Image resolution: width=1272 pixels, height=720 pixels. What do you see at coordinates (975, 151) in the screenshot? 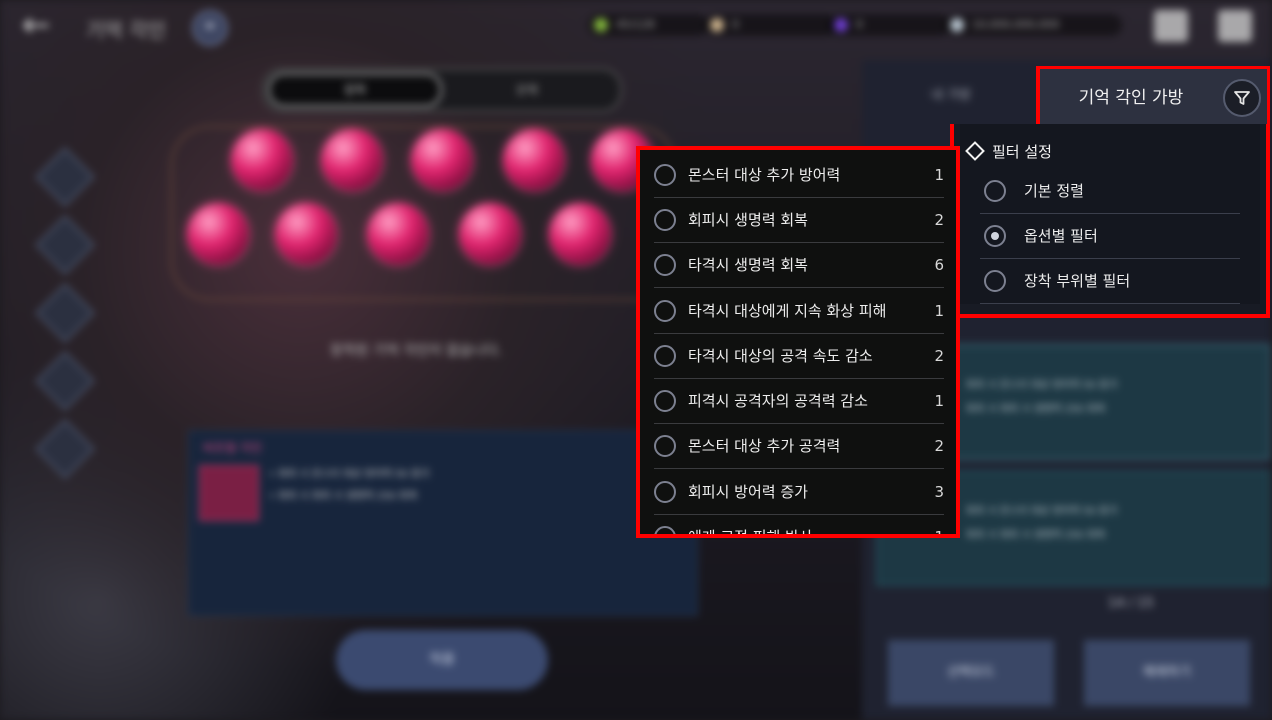
I see `diamond-icon` at bounding box center [975, 151].